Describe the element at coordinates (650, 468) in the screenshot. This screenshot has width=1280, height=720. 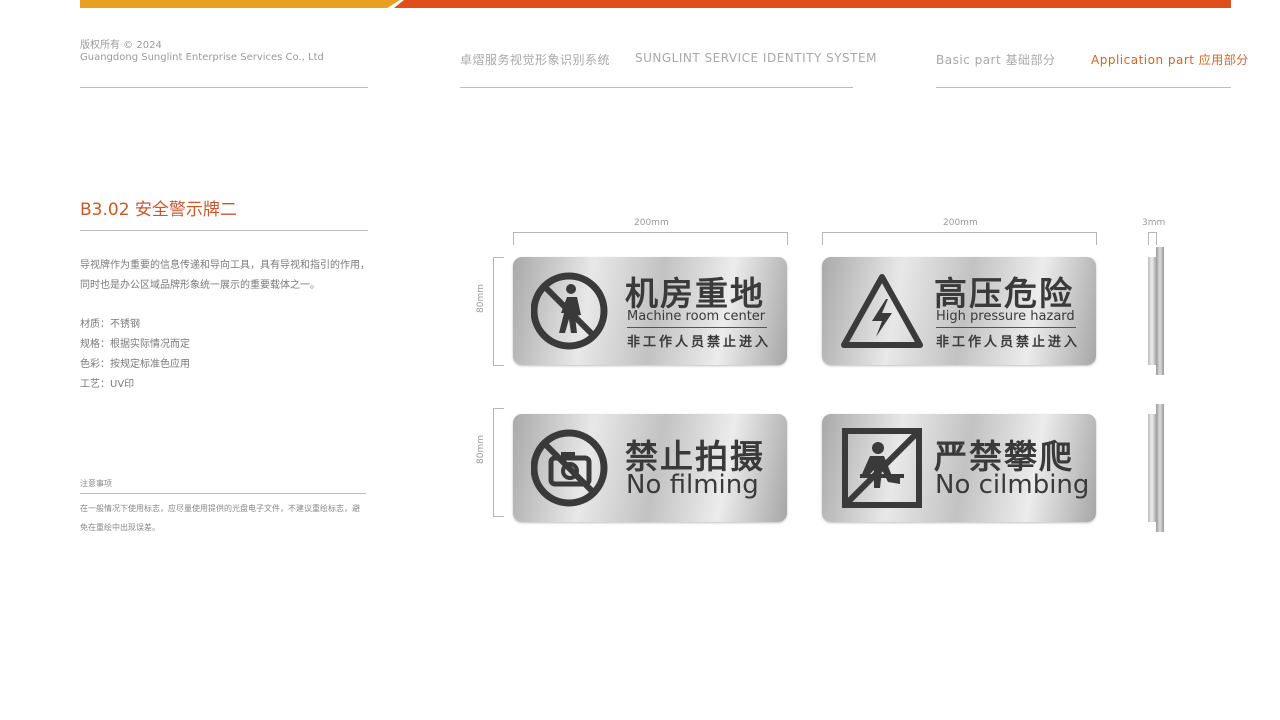
I see `sign-no-filming: 禁止拍摄 No filming` at that location.